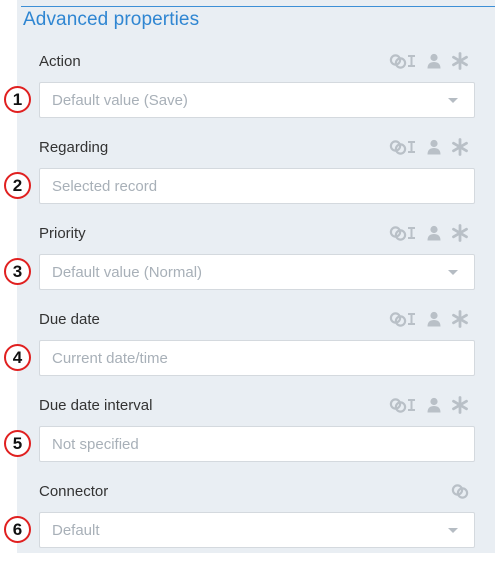 Image resolution: width=495 pixels, height=569 pixels. Describe the element at coordinates (105, 186) in the screenshot. I see `input-value: Selected record` at that location.